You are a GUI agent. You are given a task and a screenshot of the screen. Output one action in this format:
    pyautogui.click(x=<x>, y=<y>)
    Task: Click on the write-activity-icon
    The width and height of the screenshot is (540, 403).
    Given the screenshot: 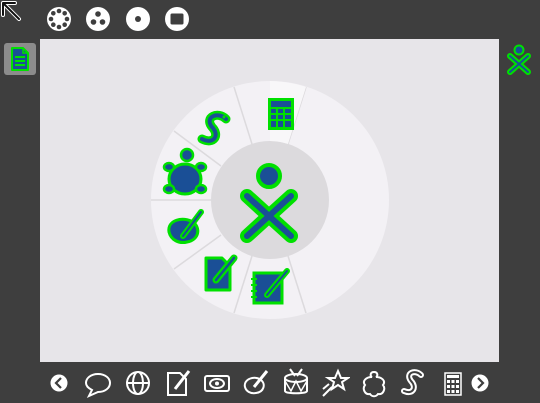 What is the action you would take?
    pyautogui.click(x=221, y=273)
    